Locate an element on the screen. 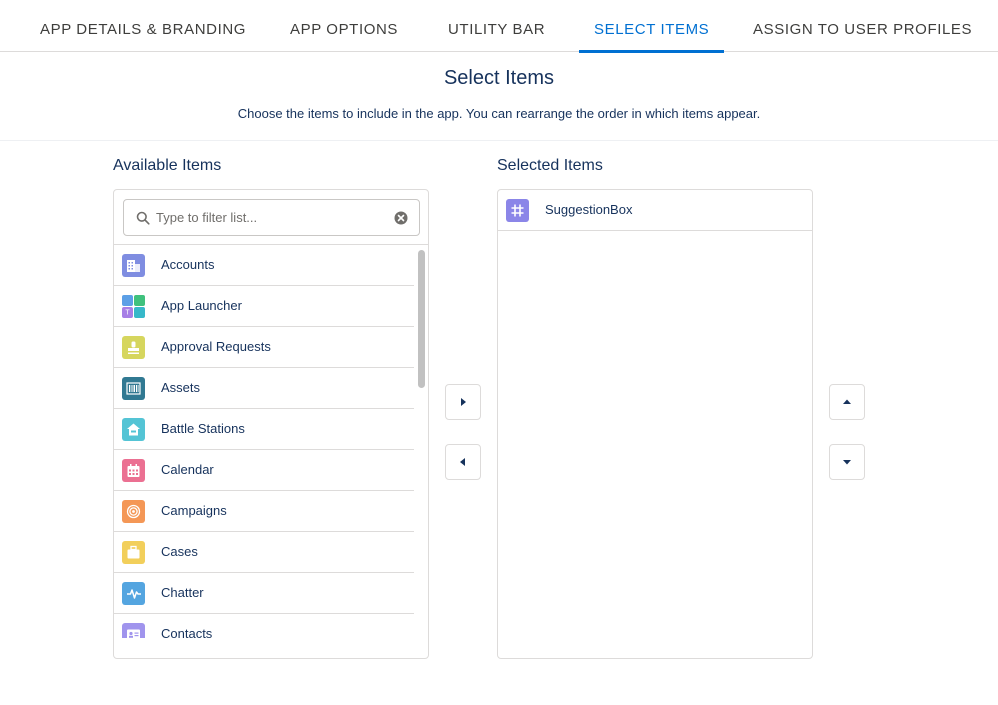 The width and height of the screenshot is (998, 705). caret-left-icon is located at coordinates (462, 462).